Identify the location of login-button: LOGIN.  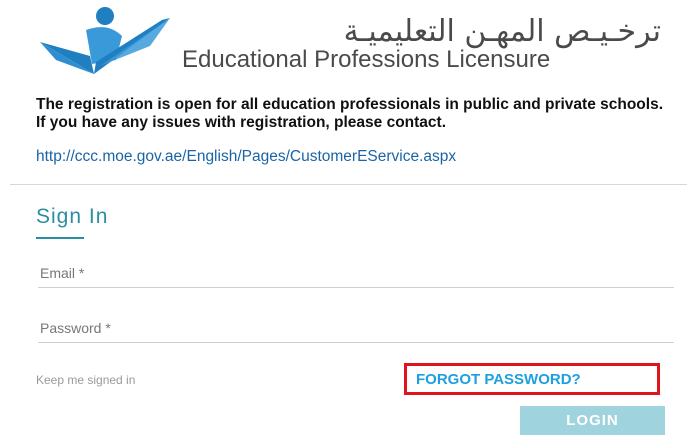
(592, 420).